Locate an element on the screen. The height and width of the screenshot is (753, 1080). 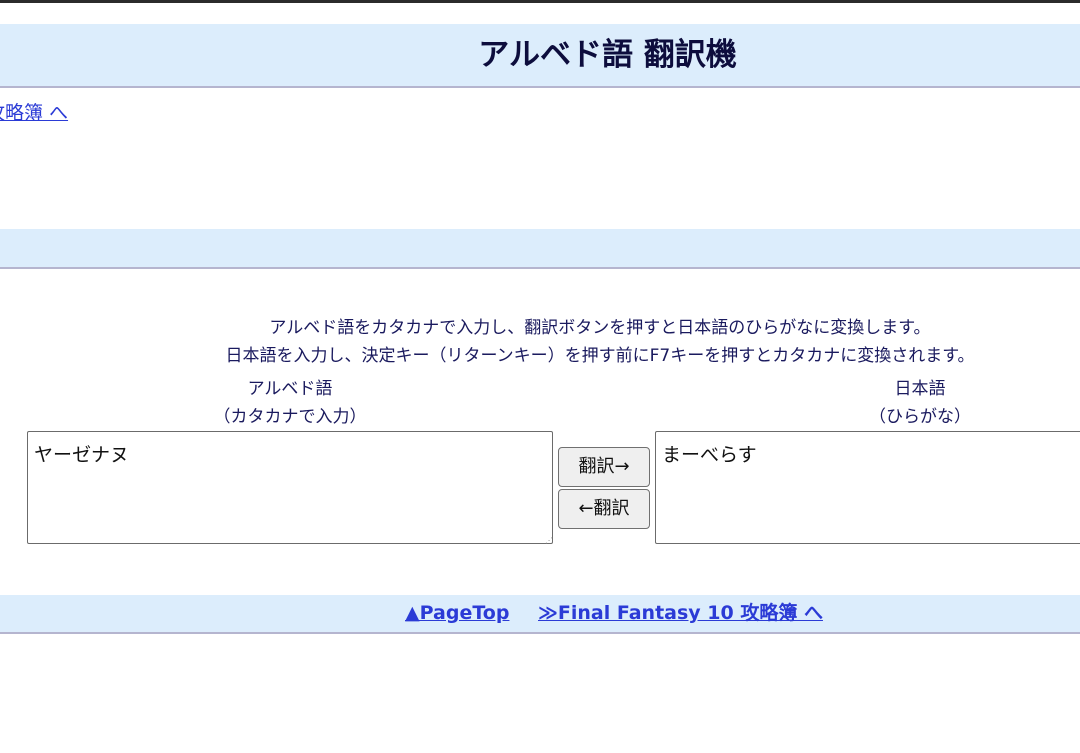
pagetop-link: ▲PageTop is located at coordinates (457, 613).